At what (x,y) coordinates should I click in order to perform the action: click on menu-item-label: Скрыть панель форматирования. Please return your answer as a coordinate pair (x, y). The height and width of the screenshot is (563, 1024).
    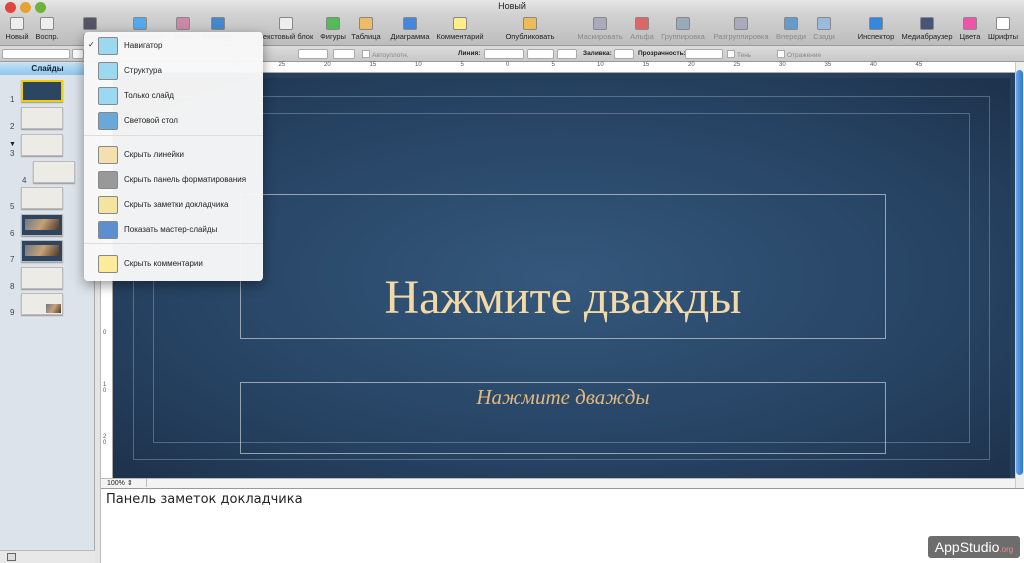
    Looking at the image, I should click on (185, 179).